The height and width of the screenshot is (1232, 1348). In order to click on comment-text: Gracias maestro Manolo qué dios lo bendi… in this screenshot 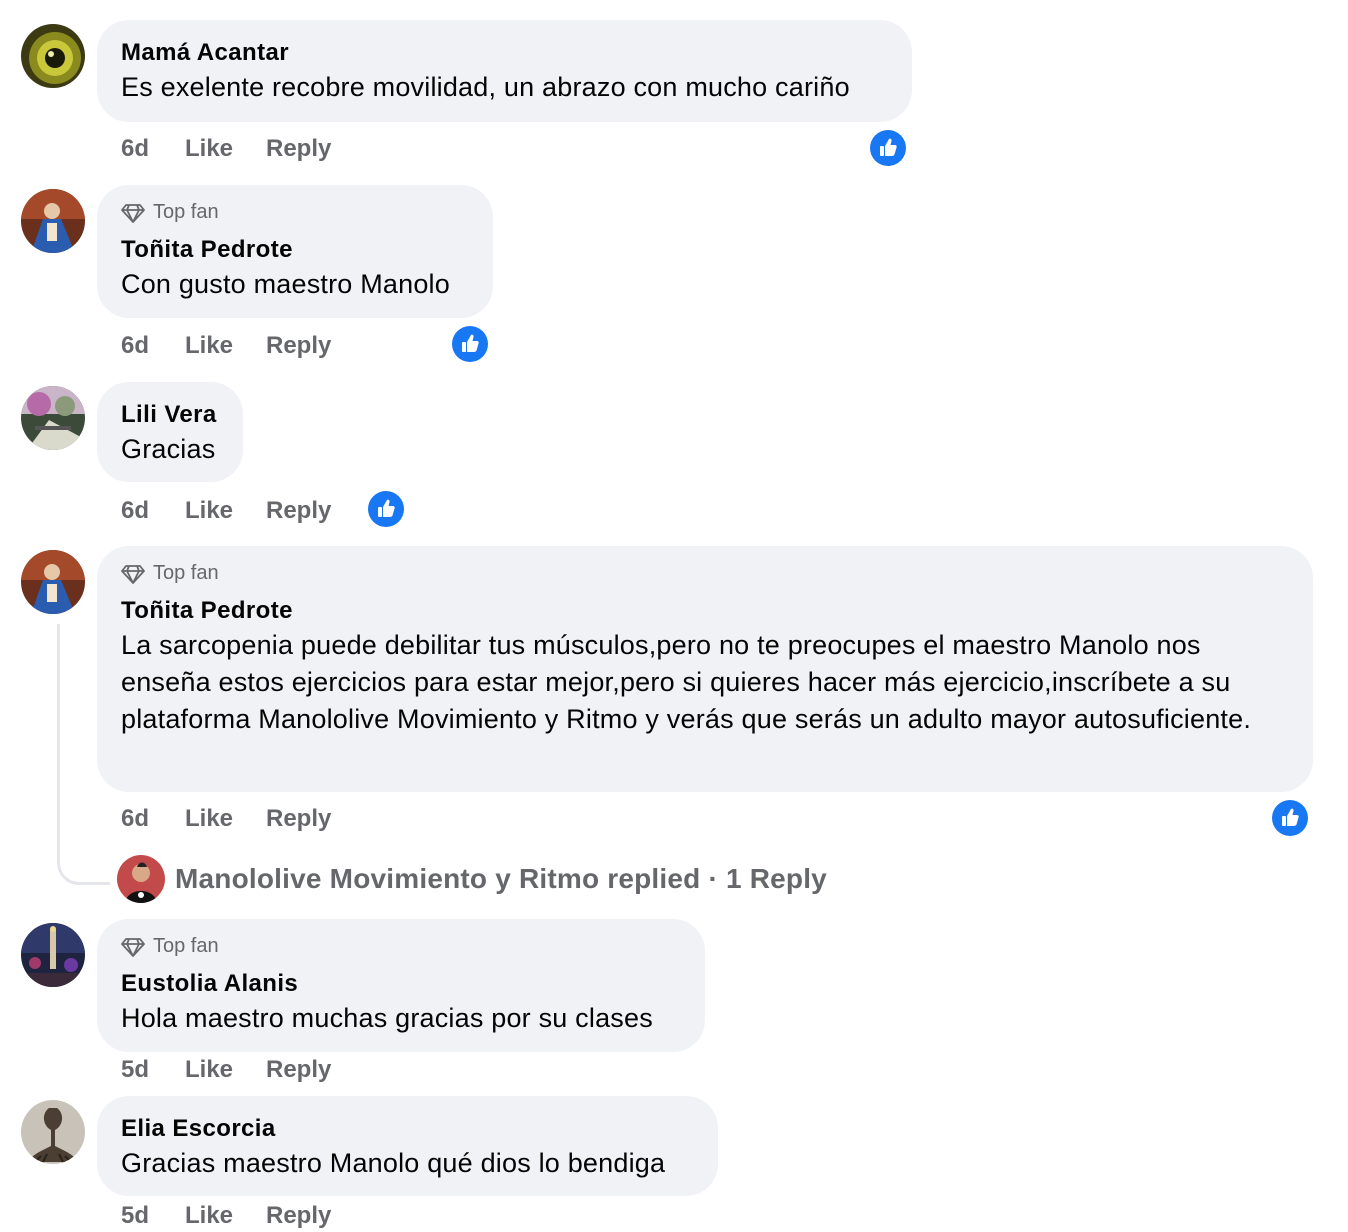, I will do `click(393, 1163)`.